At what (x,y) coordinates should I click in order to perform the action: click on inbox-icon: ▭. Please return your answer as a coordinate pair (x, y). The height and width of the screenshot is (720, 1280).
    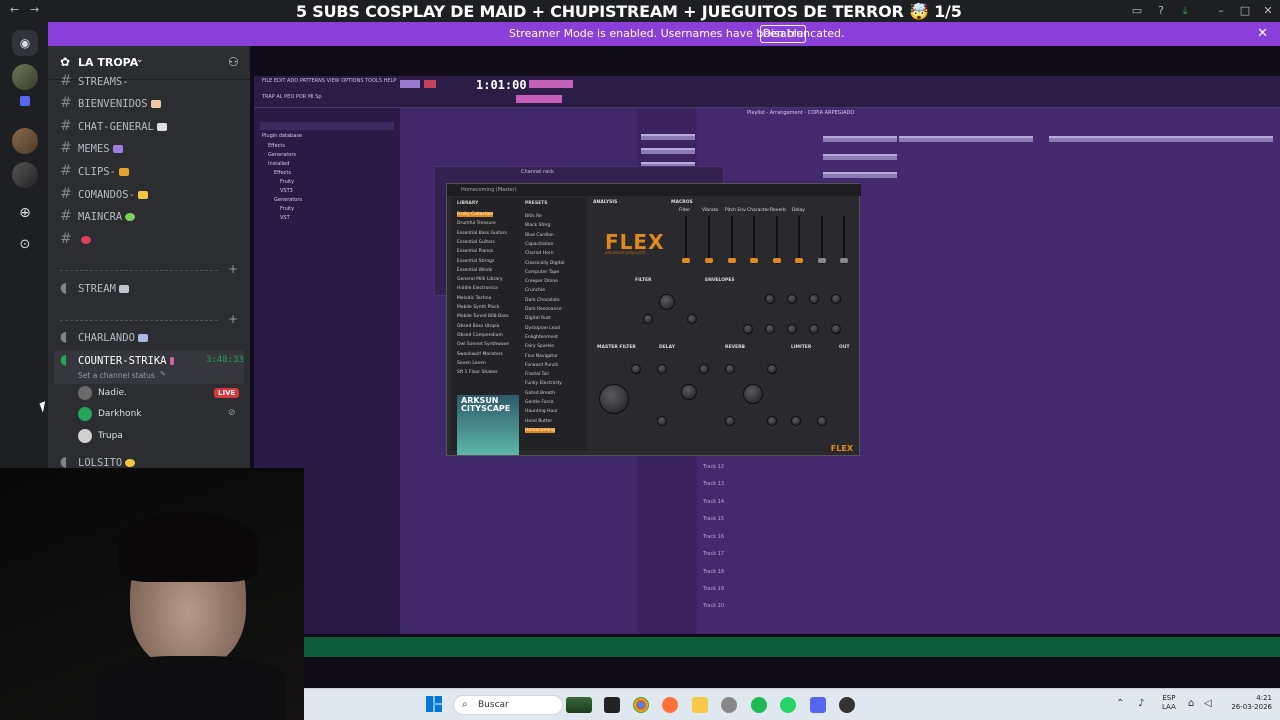
    Looking at the image, I should click on (1137, 11).